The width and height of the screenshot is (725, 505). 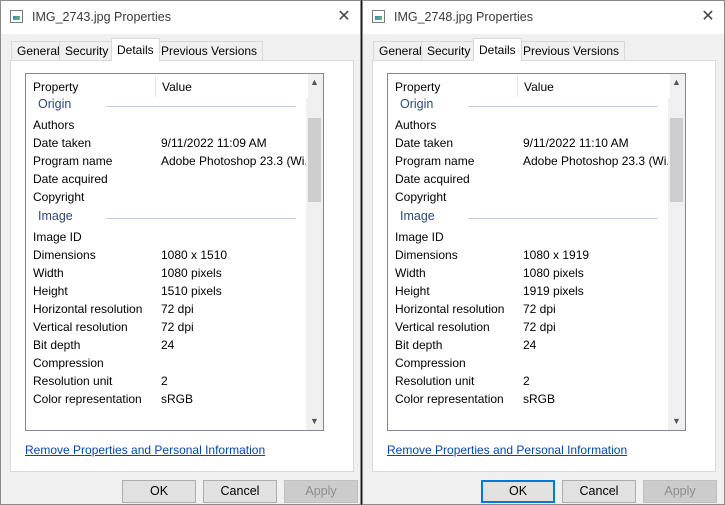 I want to click on title-bar: IMG_2748.jpg Properties ✕, so click(x=543, y=17).